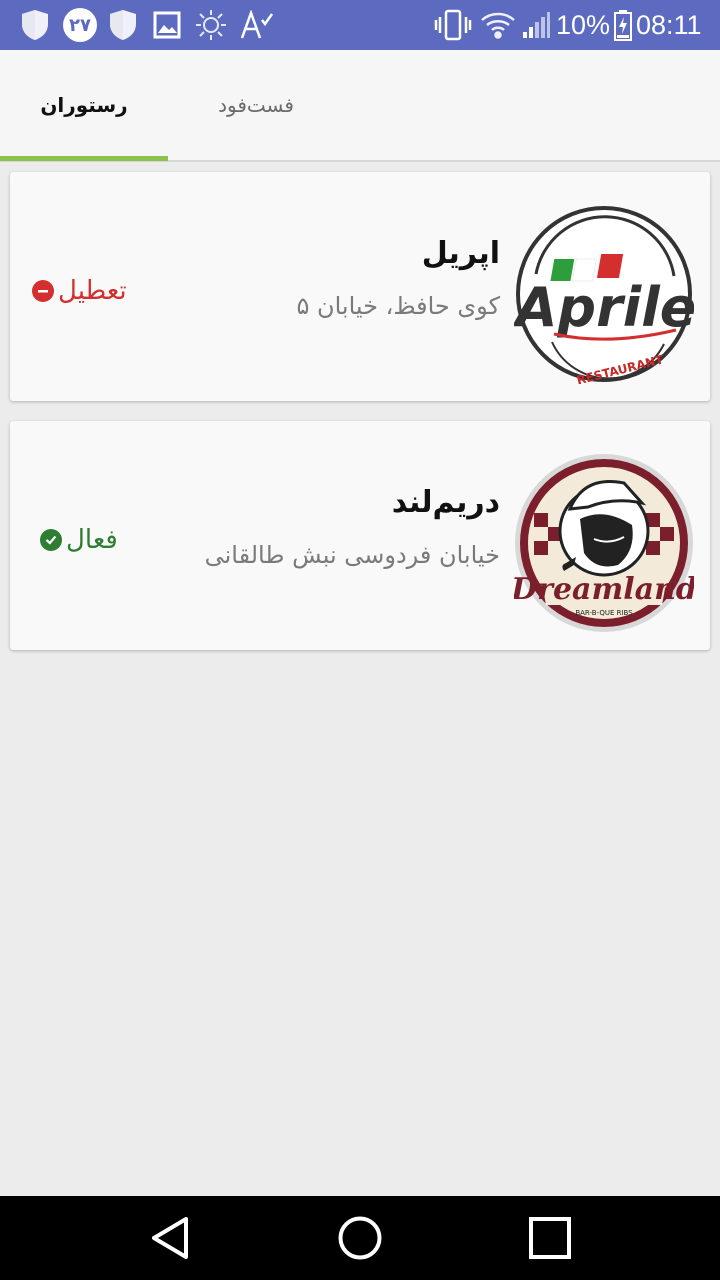 The image size is (720, 1280). Describe the element at coordinates (51, 540) in the screenshot. I see `check-circle-icon` at that location.